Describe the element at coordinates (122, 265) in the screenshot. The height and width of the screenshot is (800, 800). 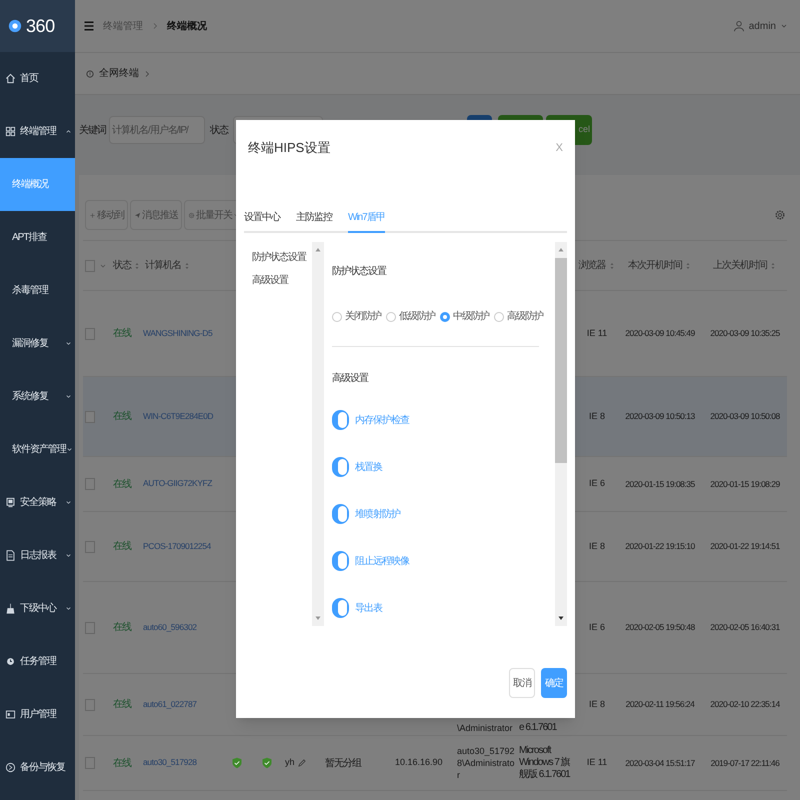
I see `column-header: 状态` at that location.